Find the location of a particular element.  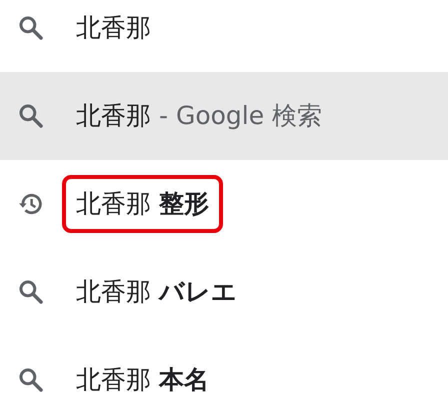

suggestion-text: 北香那 バレエ is located at coordinates (156, 292).